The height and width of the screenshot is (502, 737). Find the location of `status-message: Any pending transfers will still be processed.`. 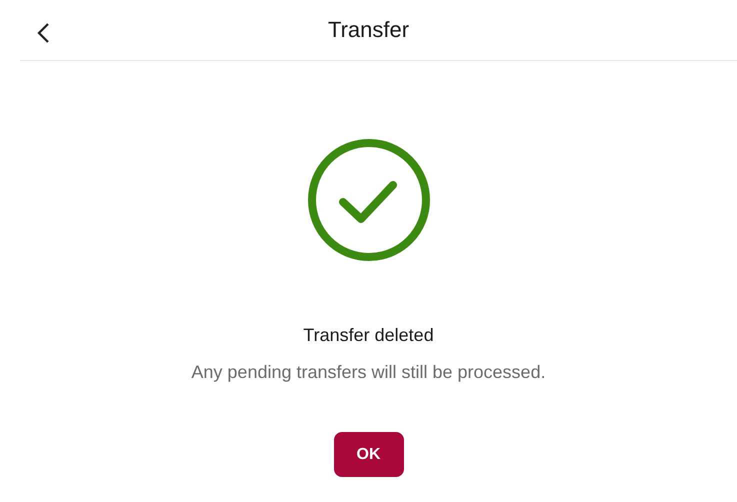

status-message: Any pending transfers will still be processed. is located at coordinates (368, 372).